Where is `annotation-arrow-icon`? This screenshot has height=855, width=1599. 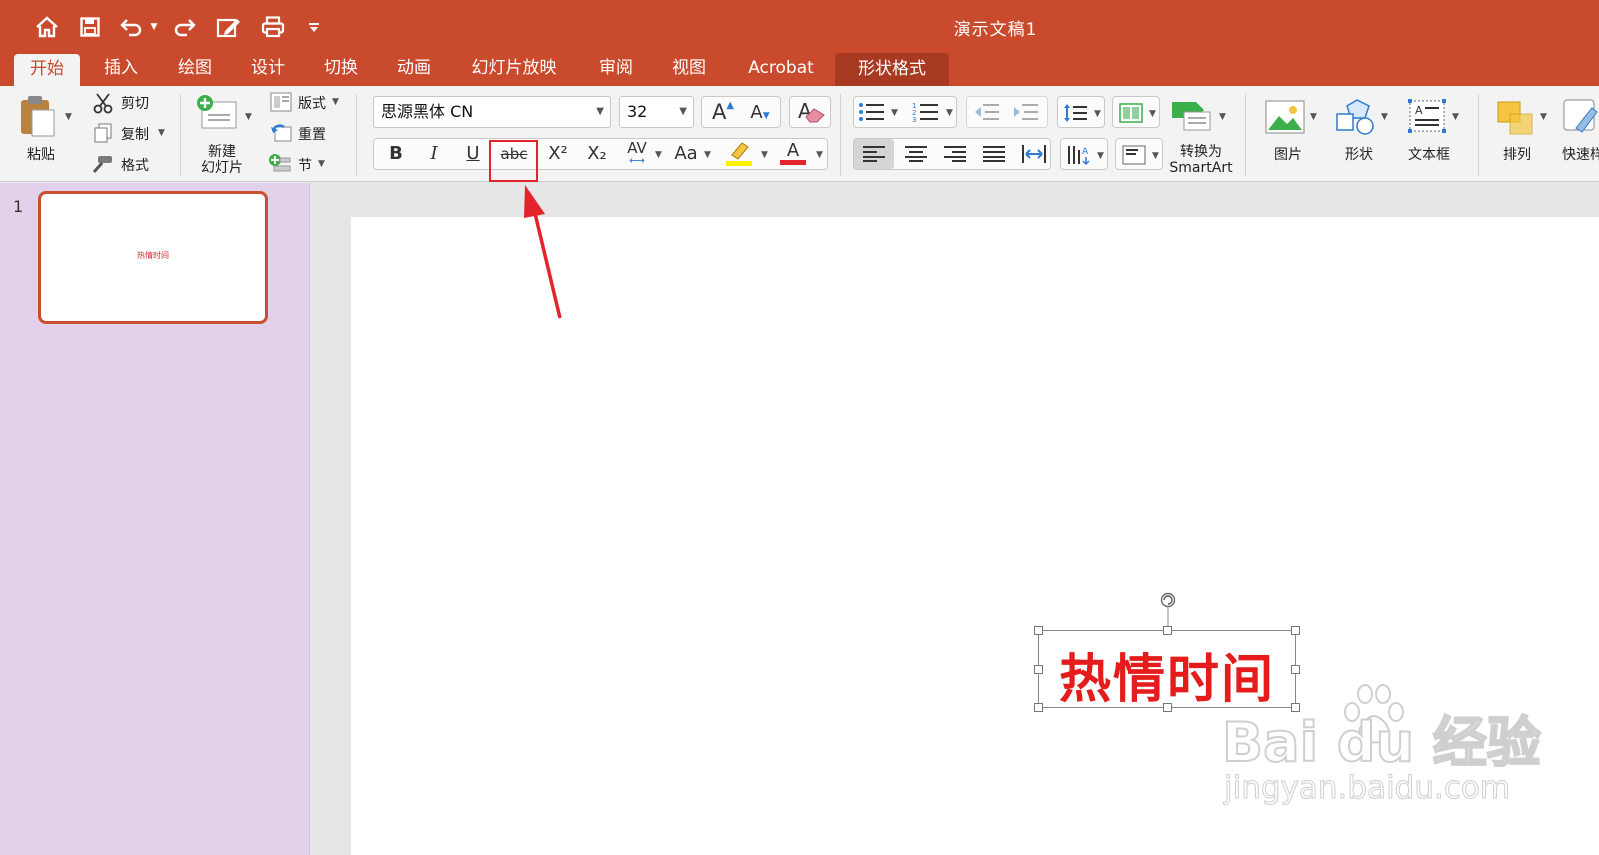
annotation-arrow-icon is located at coordinates (543, 252).